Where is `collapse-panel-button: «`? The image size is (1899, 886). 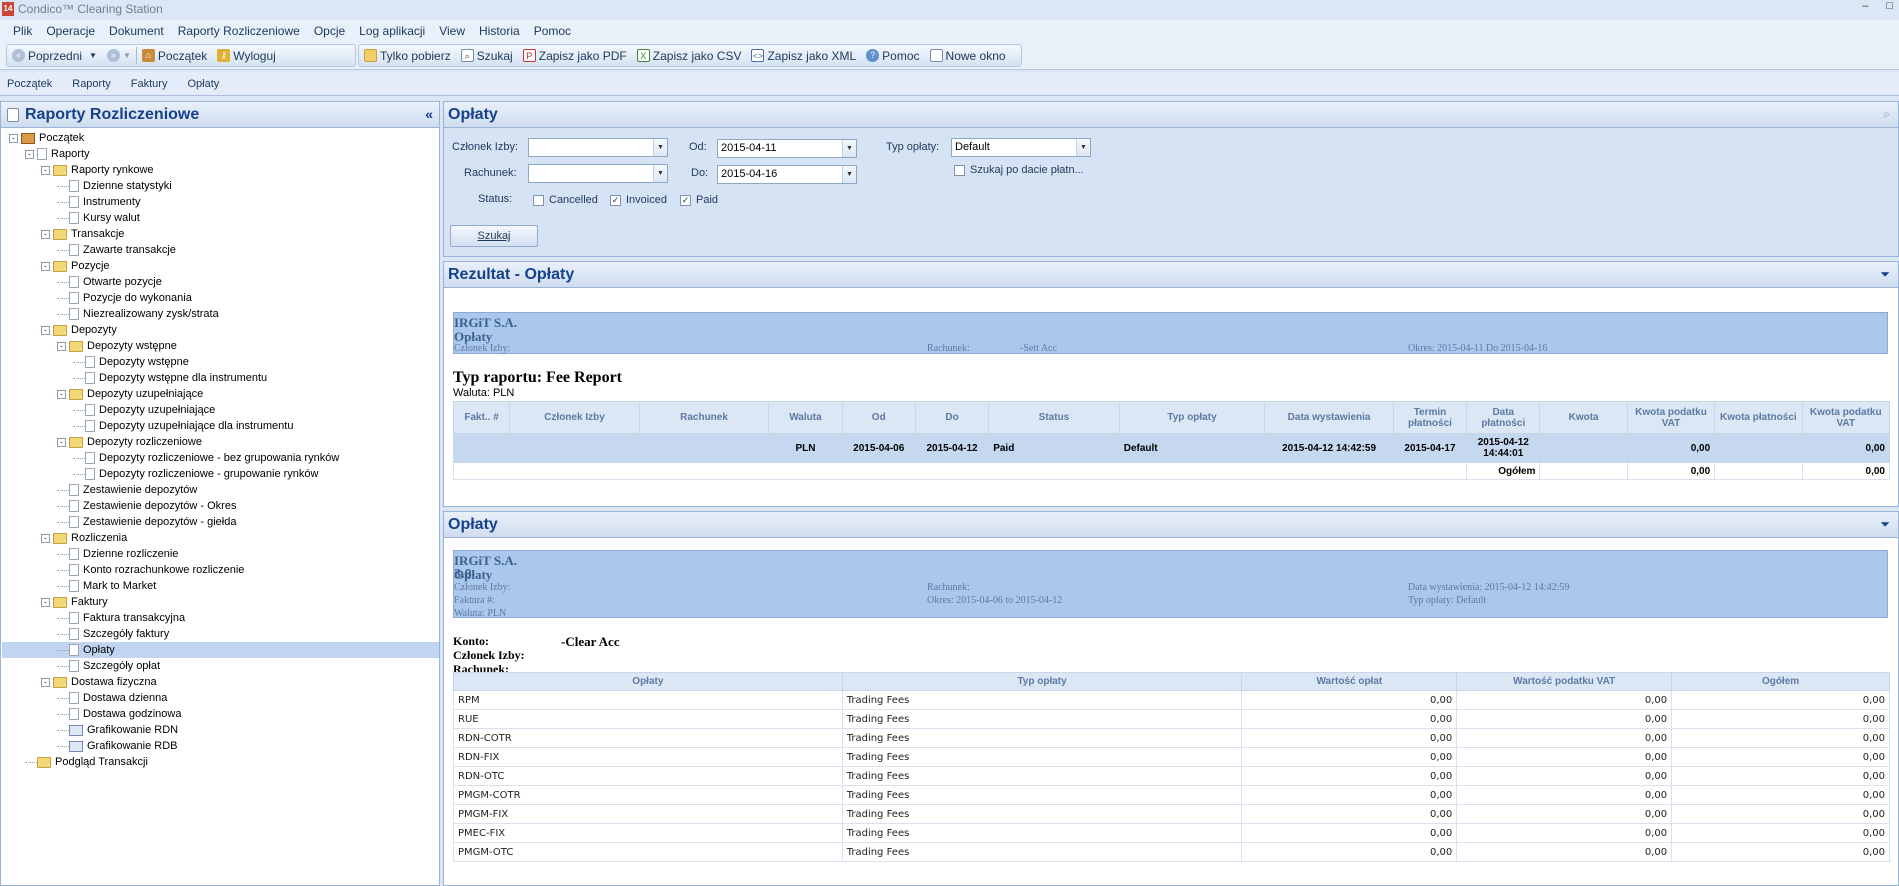 collapse-panel-button: « is located at coordinates (429, 114).